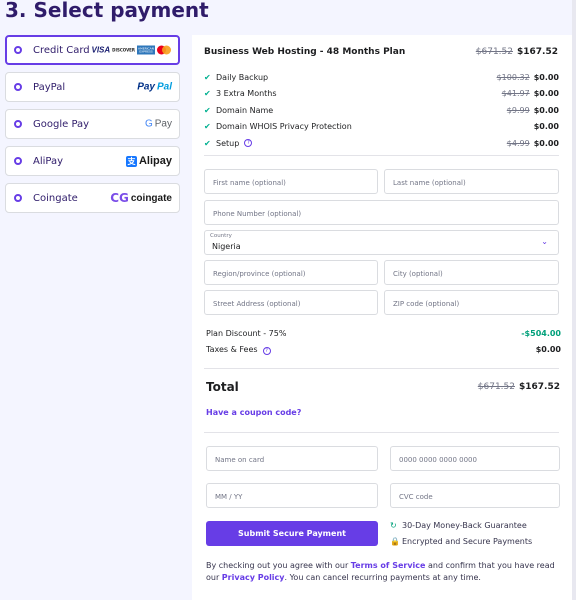 The image size is (576, 600). I want to click on card-name-field, so click(292, 459).